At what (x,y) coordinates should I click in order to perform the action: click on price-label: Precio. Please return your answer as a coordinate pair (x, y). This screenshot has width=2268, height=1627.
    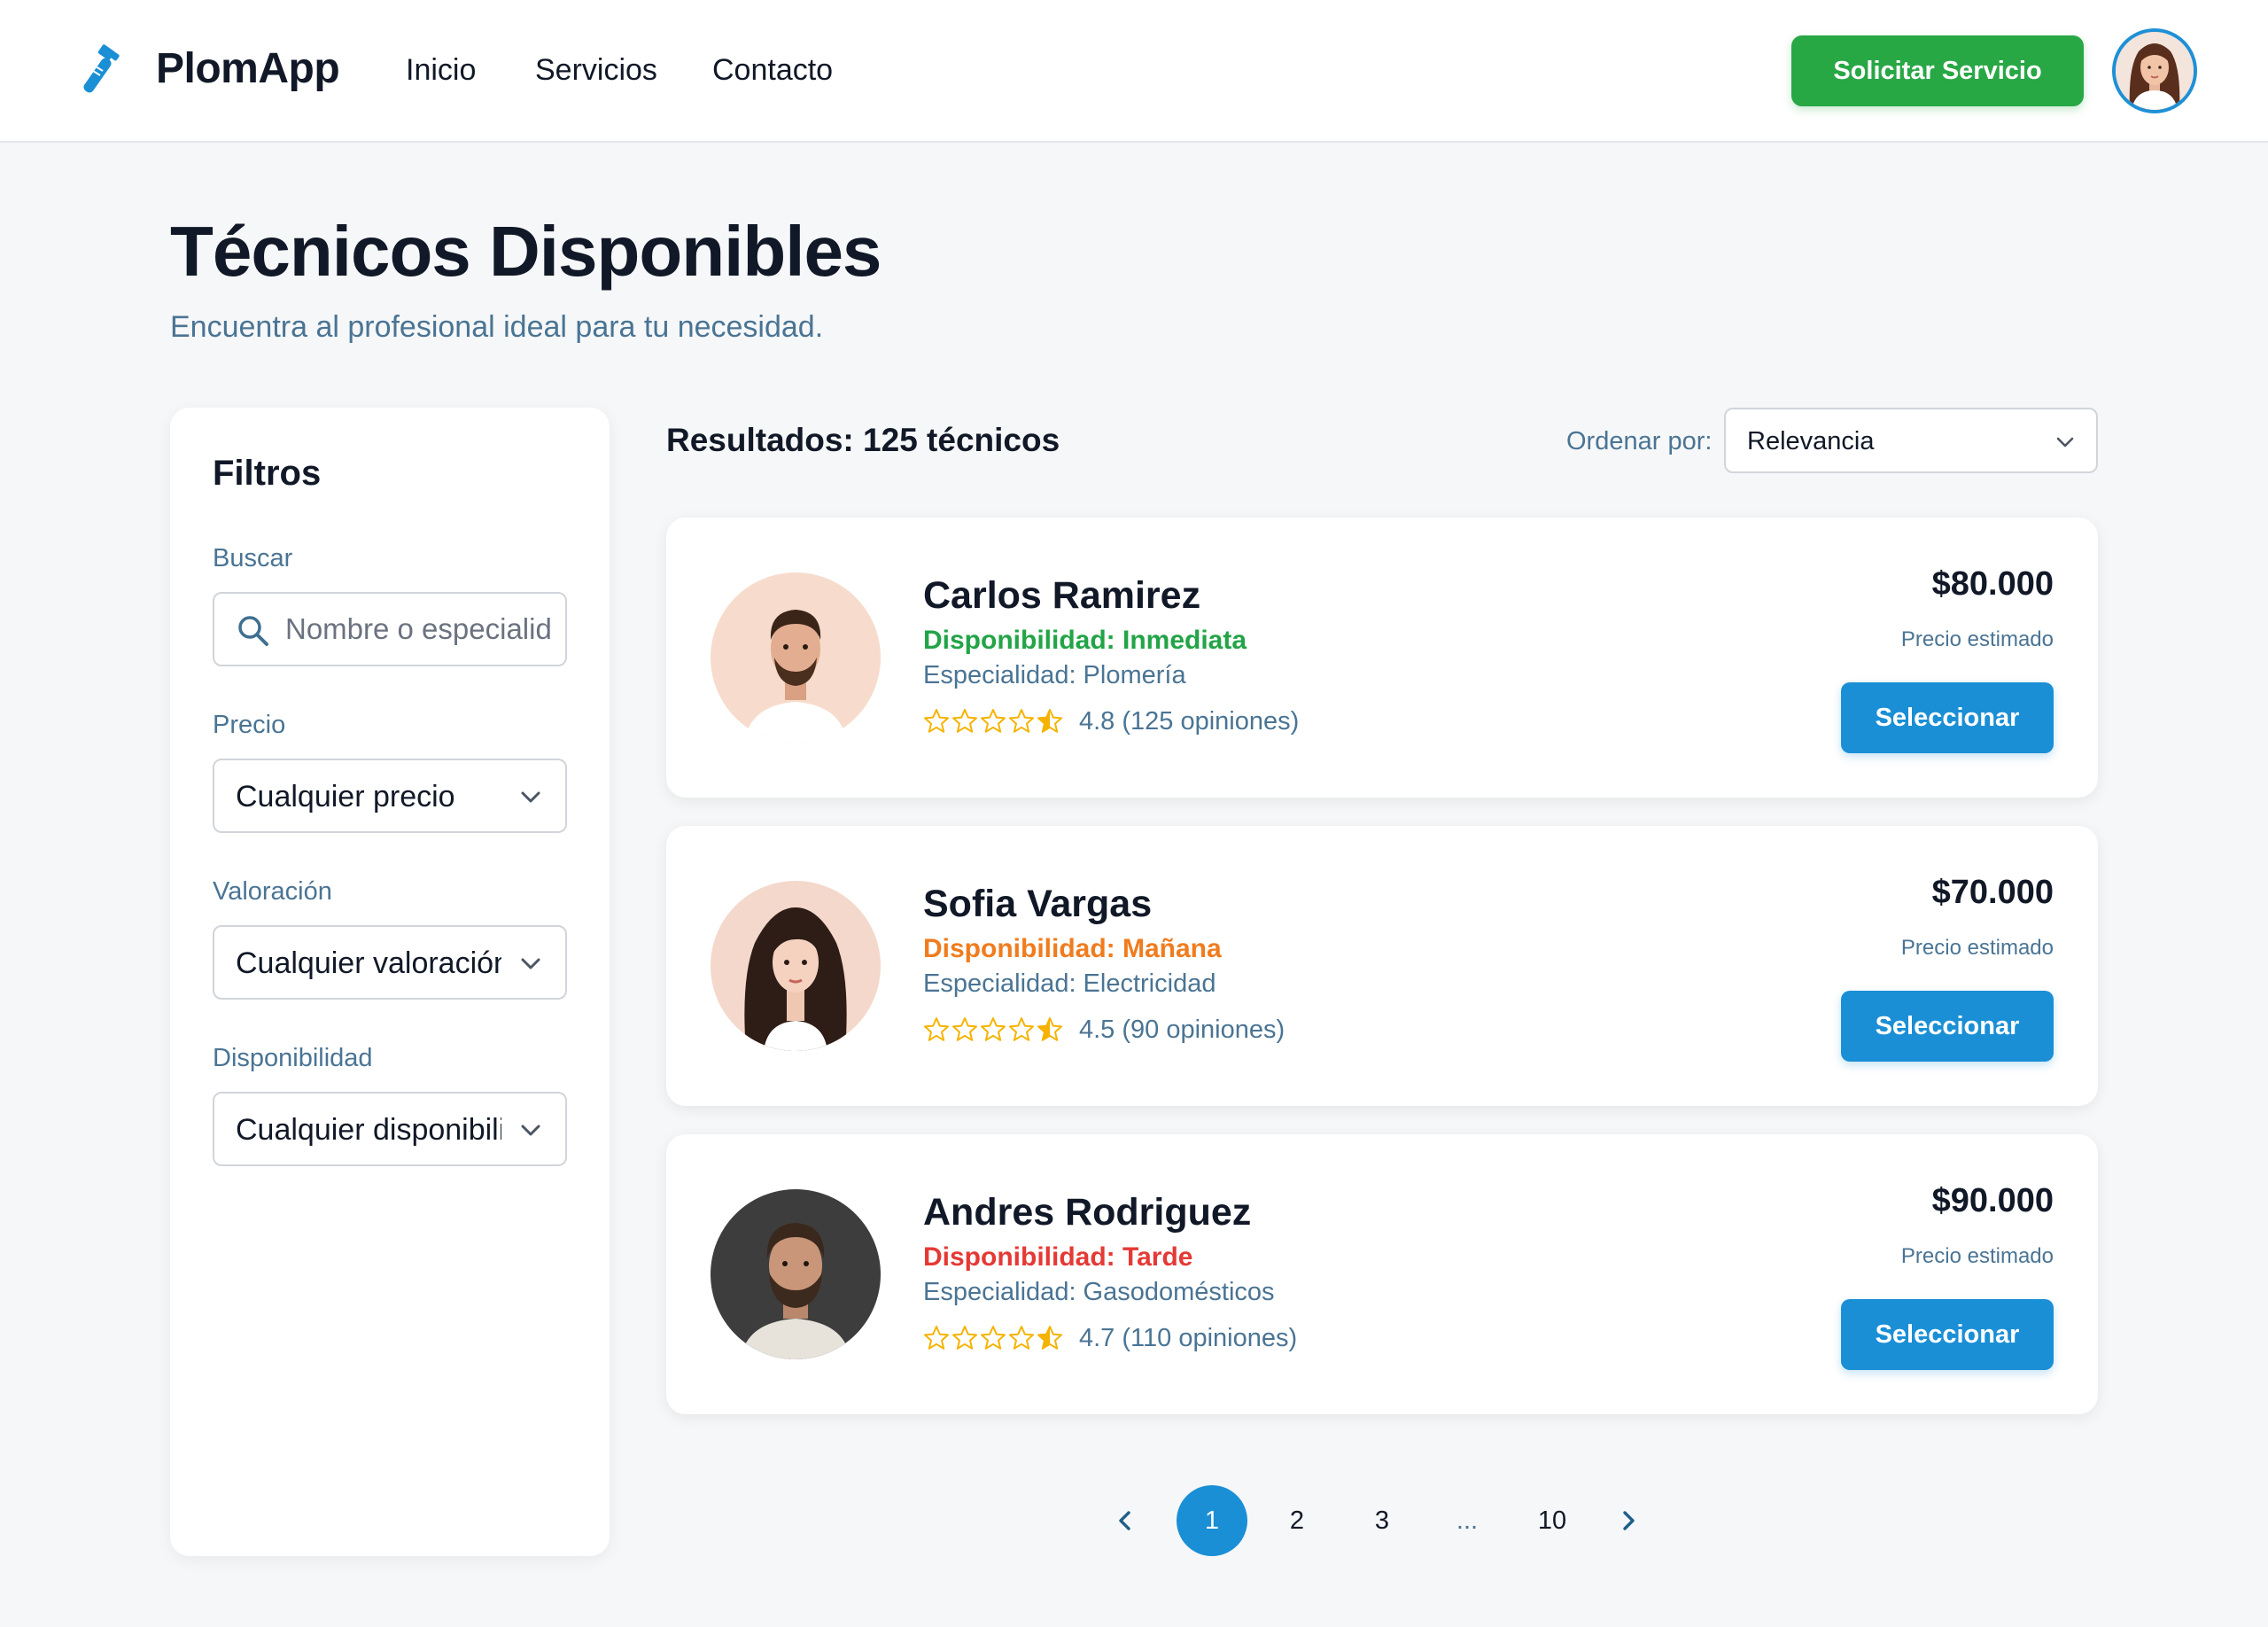
    Looking at the image, I should click on (249, 725).